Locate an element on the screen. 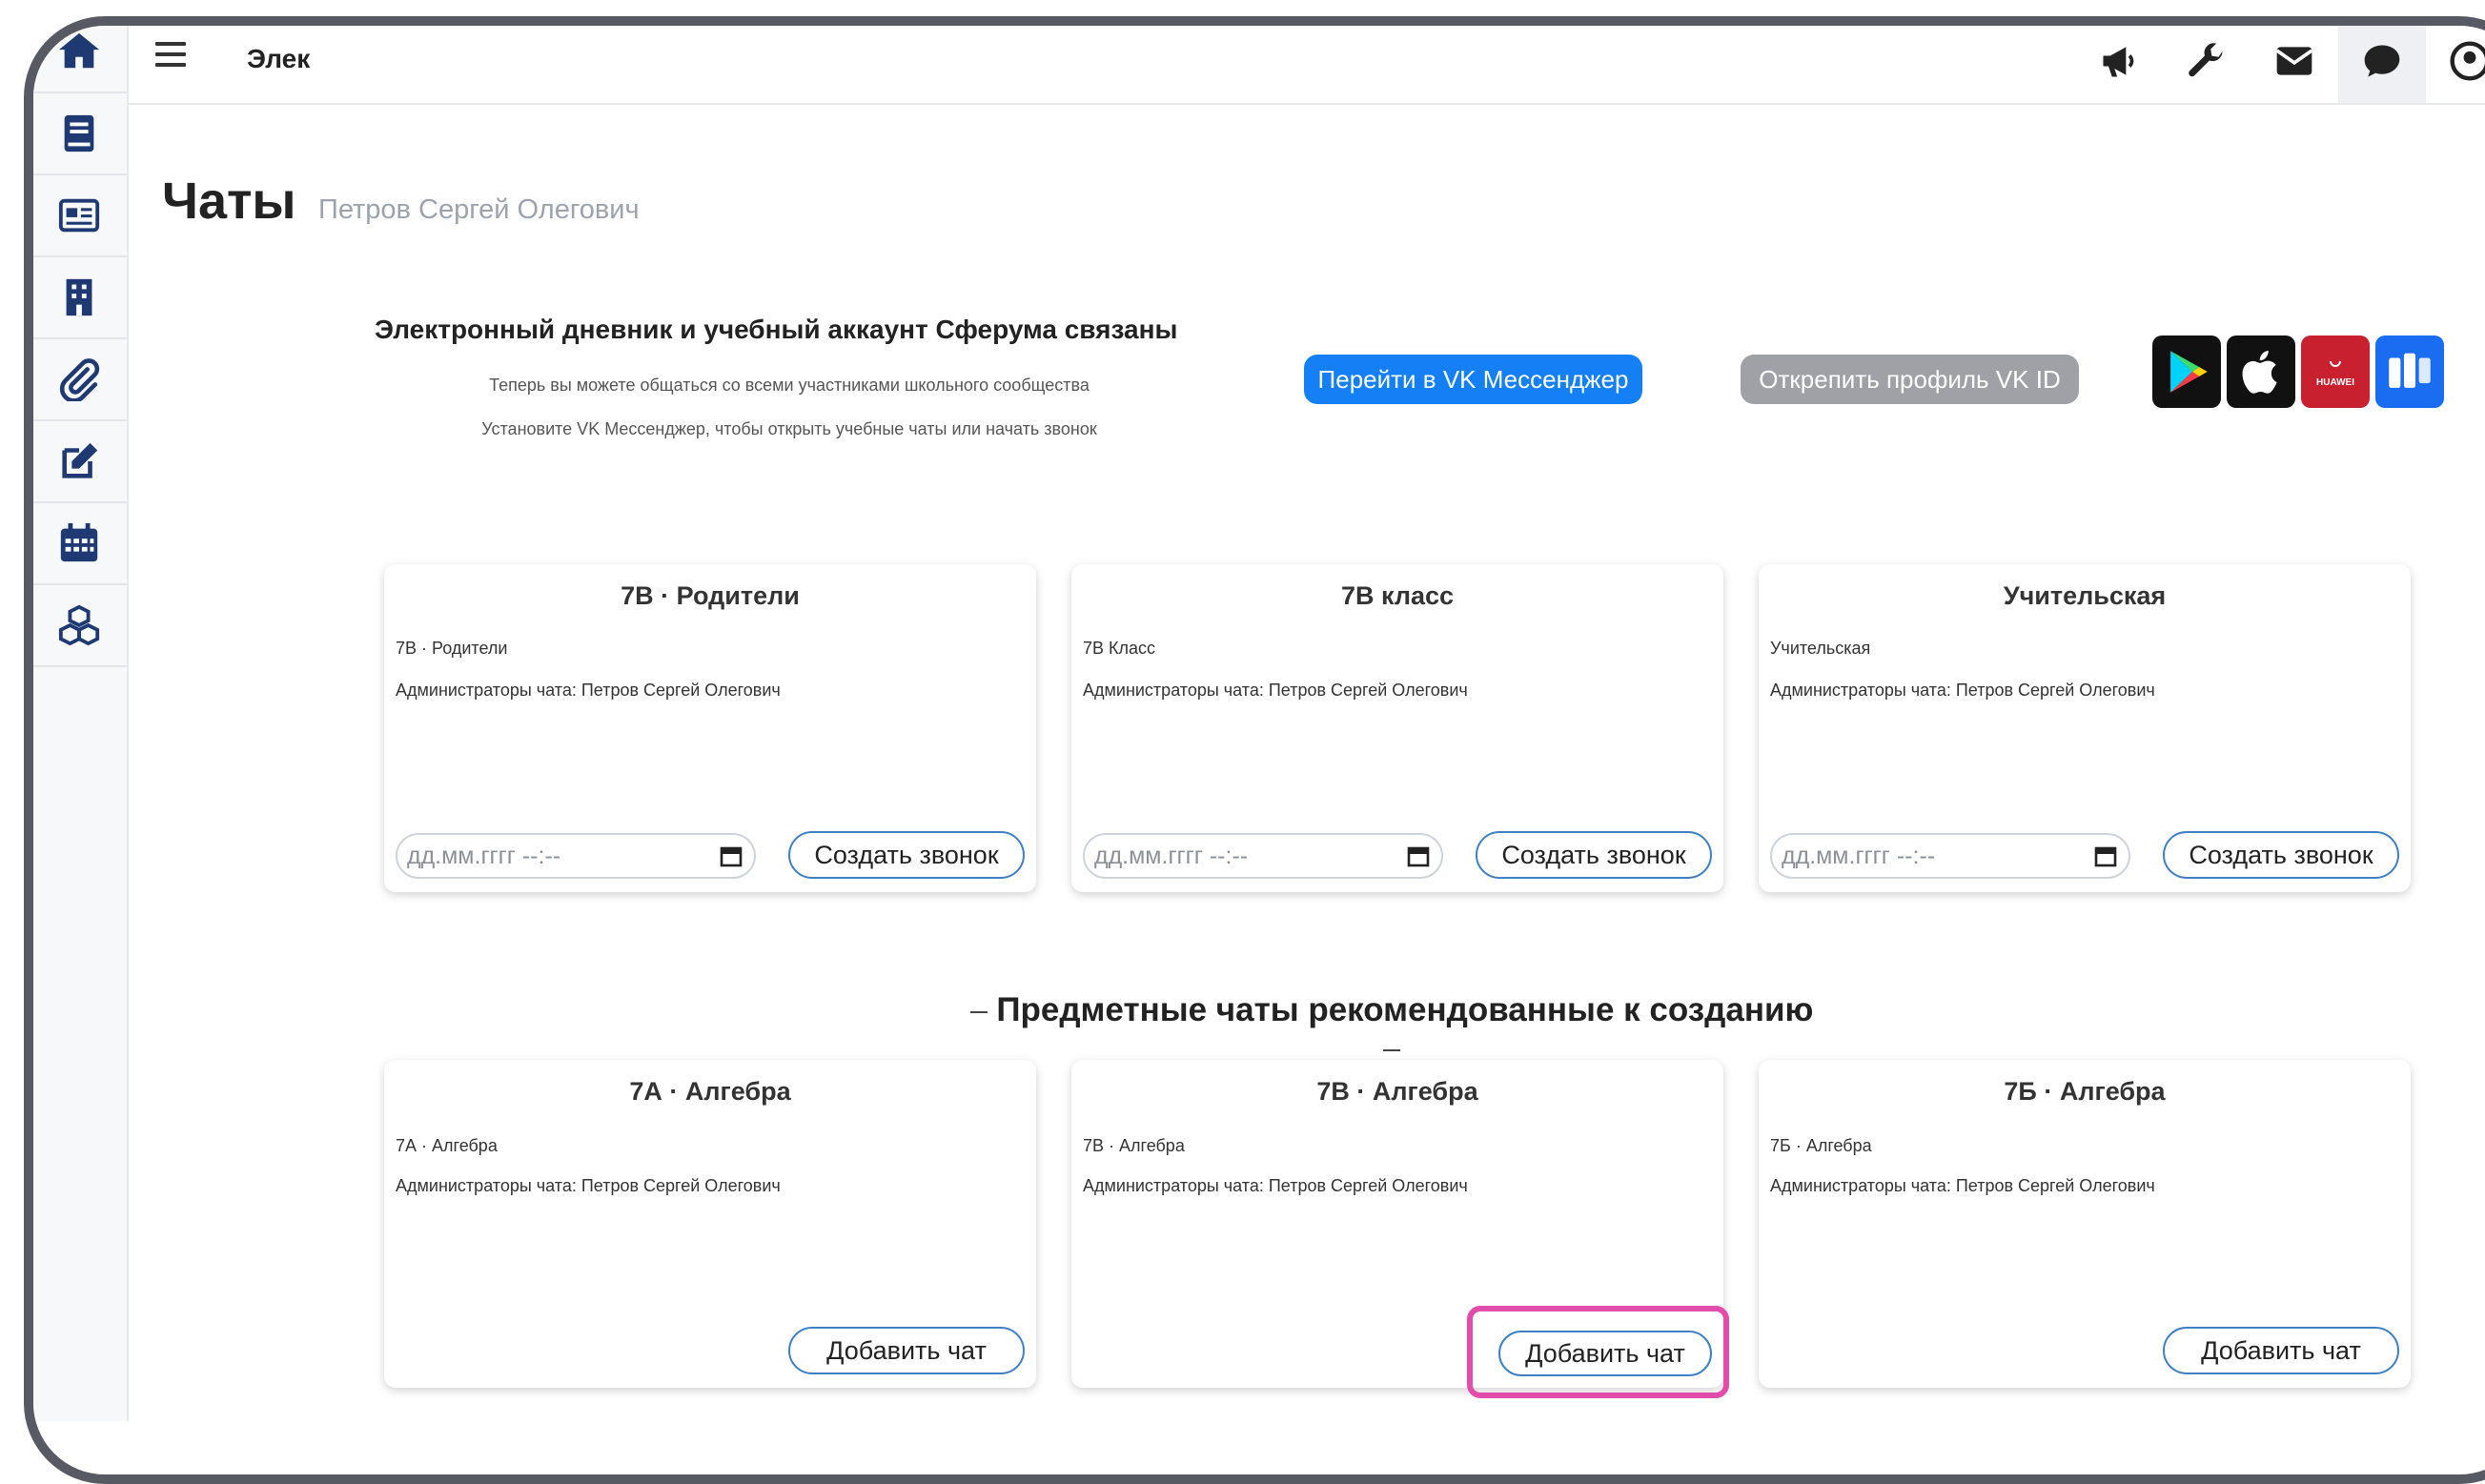  sidebar-item-calendar is located at coordinates (80, 544).